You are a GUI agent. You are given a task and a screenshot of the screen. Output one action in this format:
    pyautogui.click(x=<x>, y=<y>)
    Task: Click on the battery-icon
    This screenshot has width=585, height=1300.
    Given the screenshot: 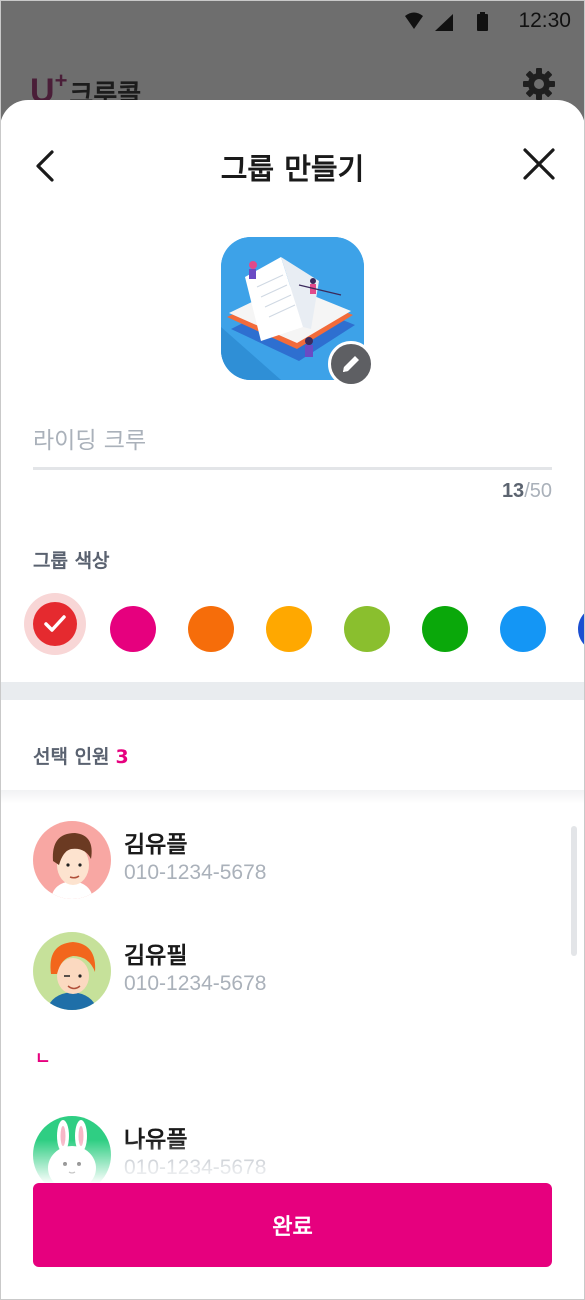 What is the action you would take?
    pyautogui.click(x=482, y=22)
    